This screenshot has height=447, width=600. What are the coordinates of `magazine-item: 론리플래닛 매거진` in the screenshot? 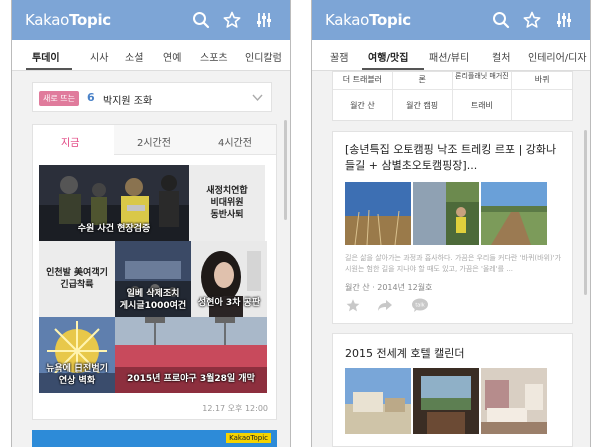 It's located at (482, 81).